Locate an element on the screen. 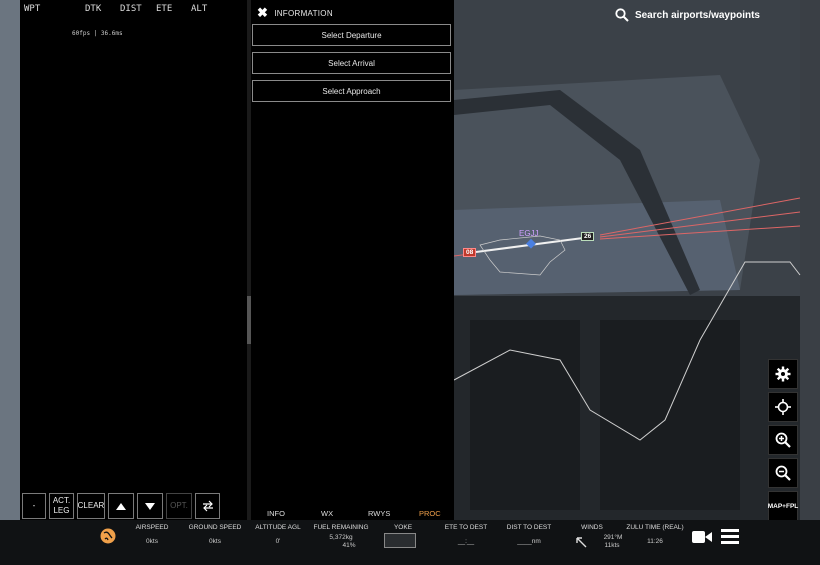 Image resolution: width=820 pixels, height=565 pixels. clear-button: CLEAR is located at coordinates (91, 506).